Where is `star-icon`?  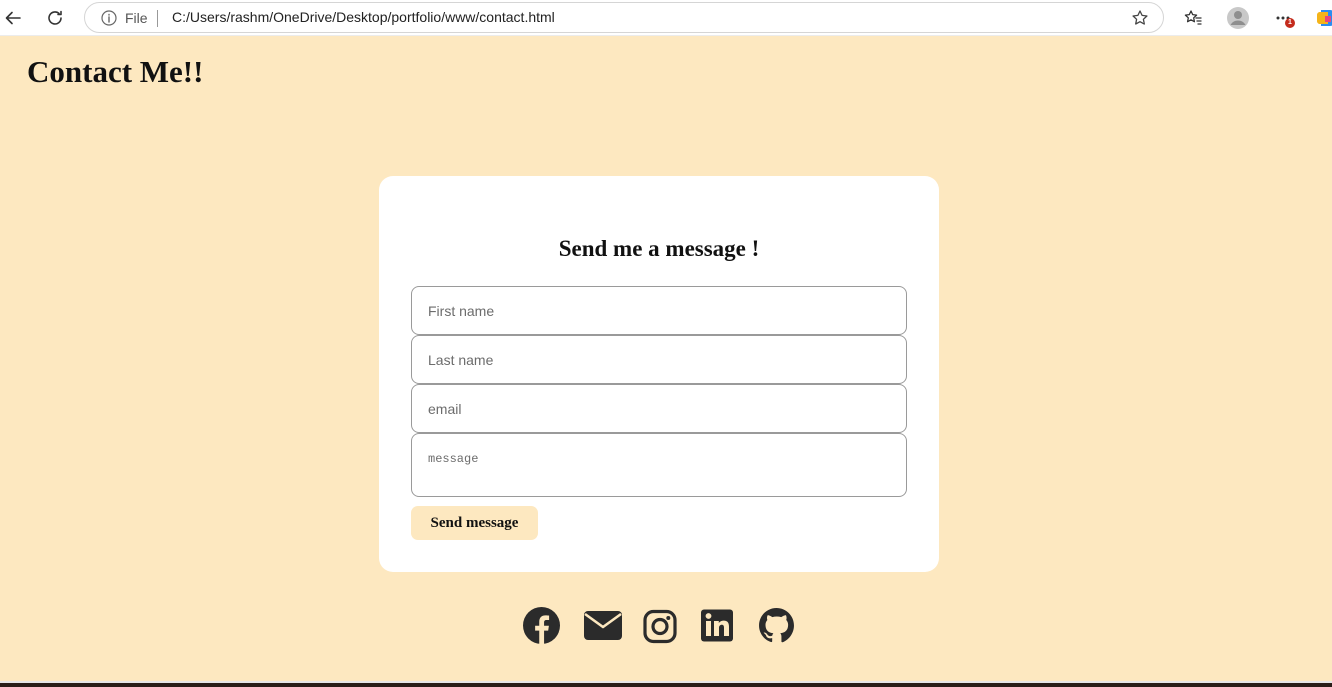 star-icon is located at coordinates (1140, 18).